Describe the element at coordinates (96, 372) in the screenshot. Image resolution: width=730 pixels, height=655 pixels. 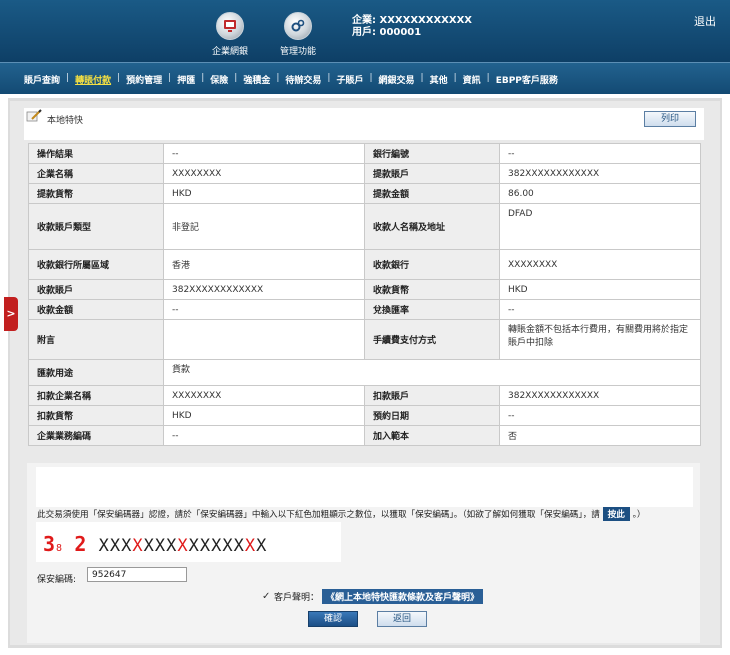
I see `field-label: 匯款用途` at that location.